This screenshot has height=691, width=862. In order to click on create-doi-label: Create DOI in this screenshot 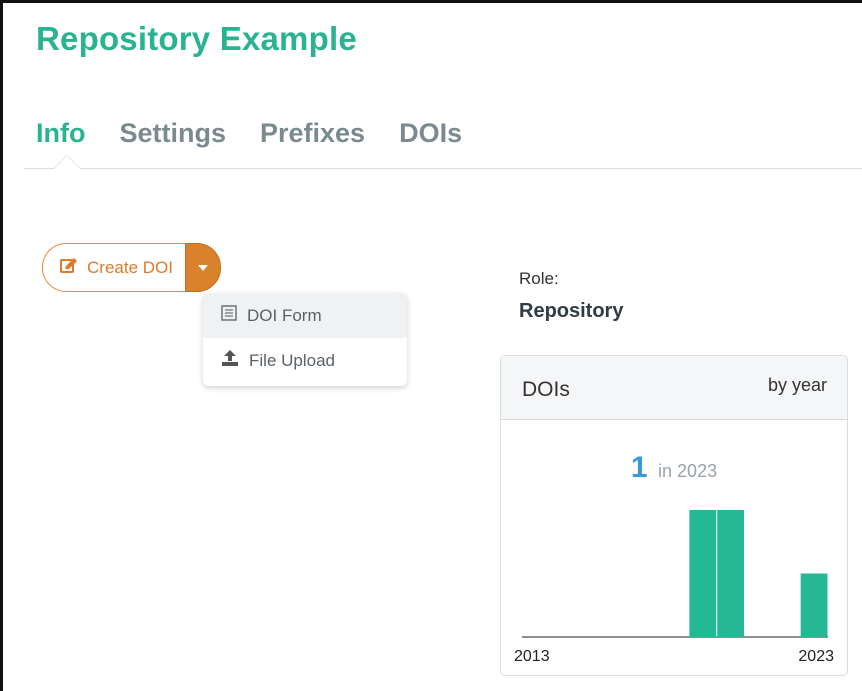, I will do `click(130, 267)`.